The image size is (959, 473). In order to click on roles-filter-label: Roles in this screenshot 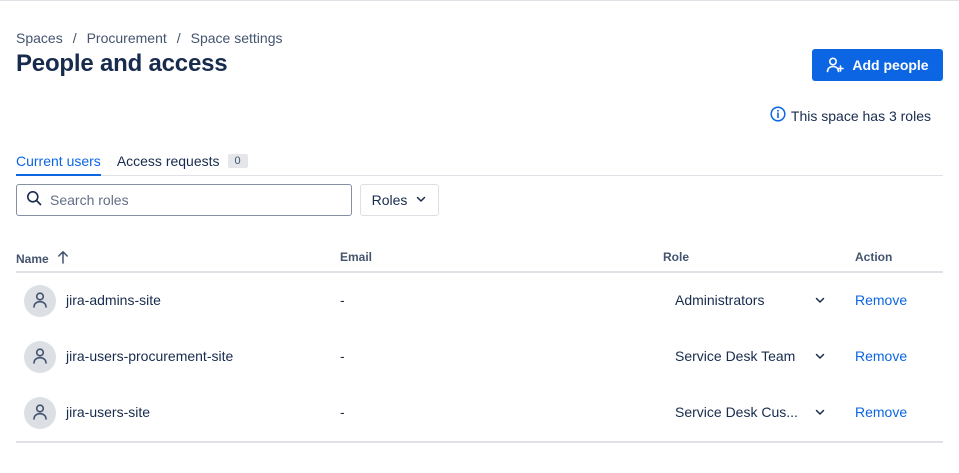, I will do `click(389, 200)`.